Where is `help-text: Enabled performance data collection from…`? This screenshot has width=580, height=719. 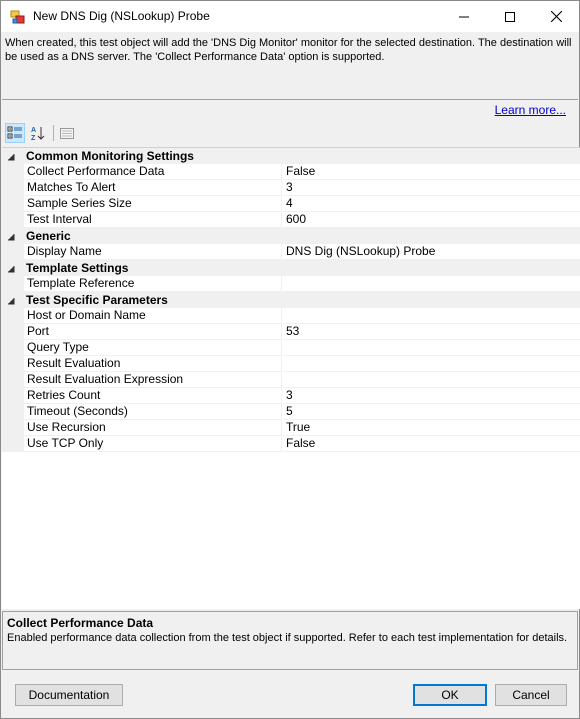
help-text: Enabled performance data collection from… is located at coordinates (287, 638).